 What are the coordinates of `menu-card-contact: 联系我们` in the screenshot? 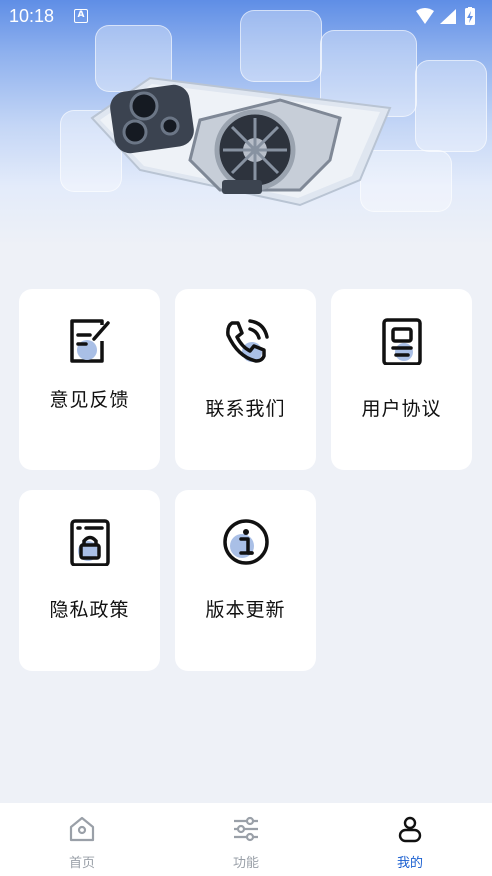 It's located at (245, 379).